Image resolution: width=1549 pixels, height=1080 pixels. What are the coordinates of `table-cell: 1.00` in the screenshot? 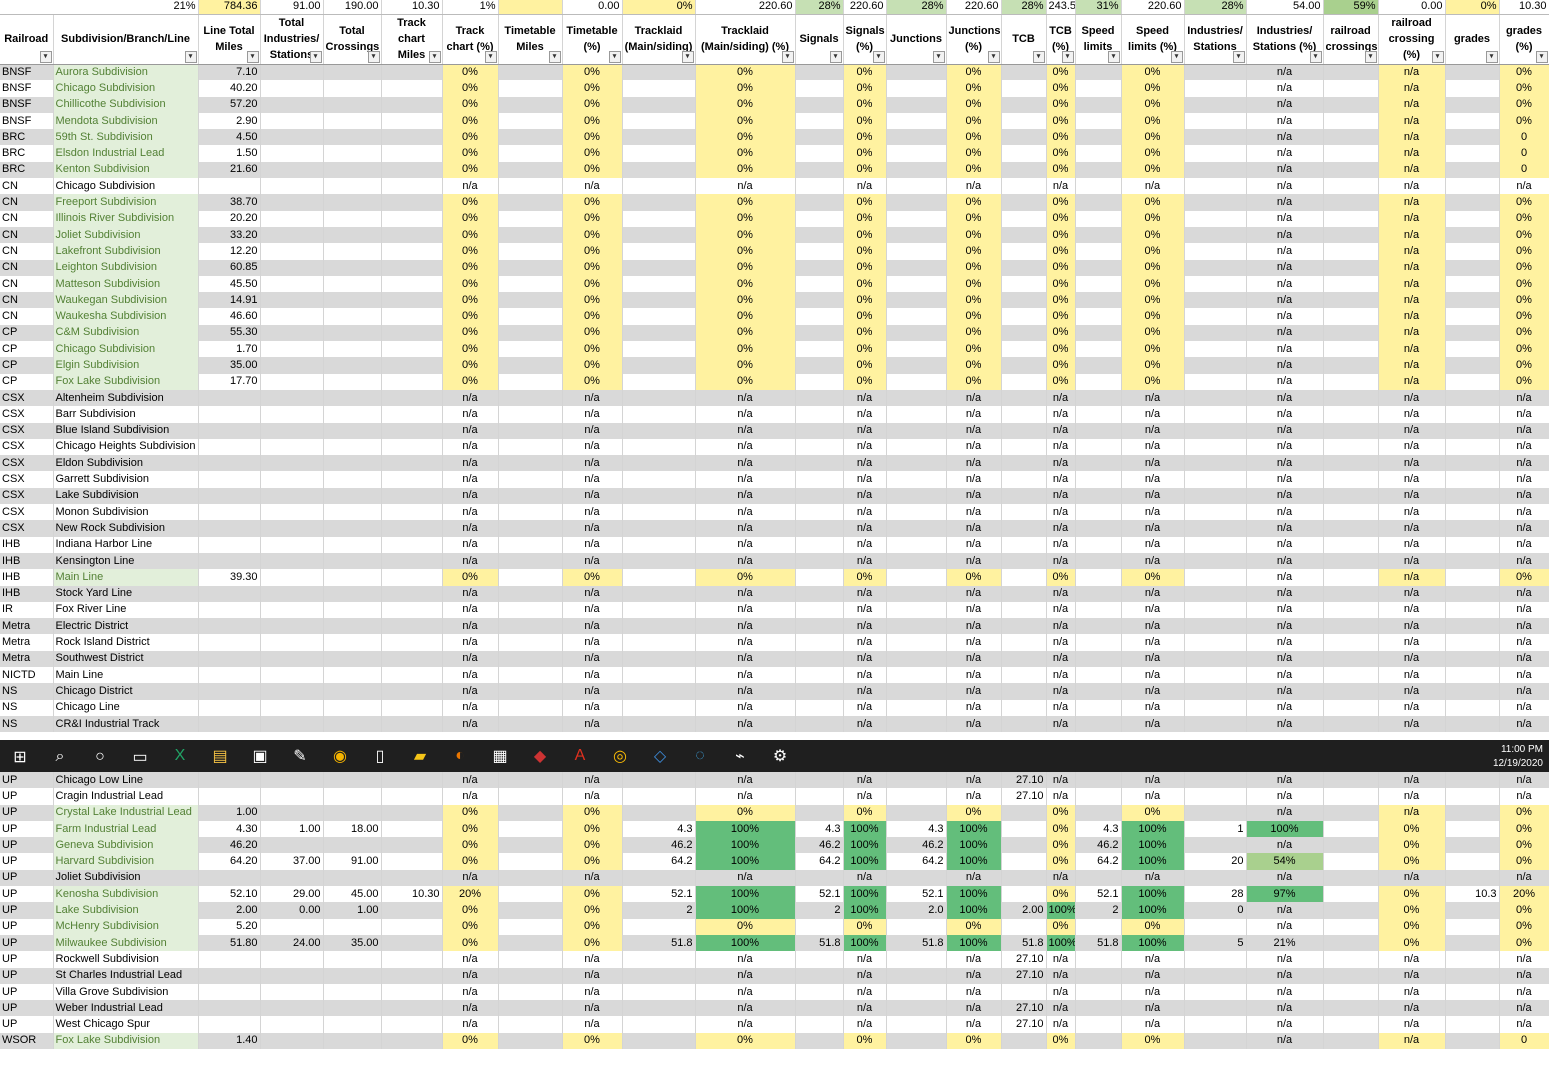 It's located at (352, 910).